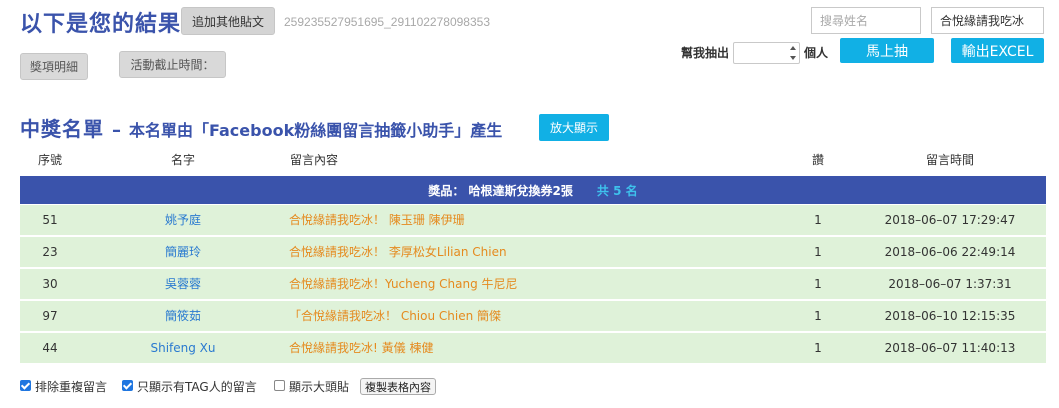 This screenshot has width=1059, height=408. Describe the element at coordinates (949, 160) in the screenshot. I see `column-header-time: 留言時間` at that location.